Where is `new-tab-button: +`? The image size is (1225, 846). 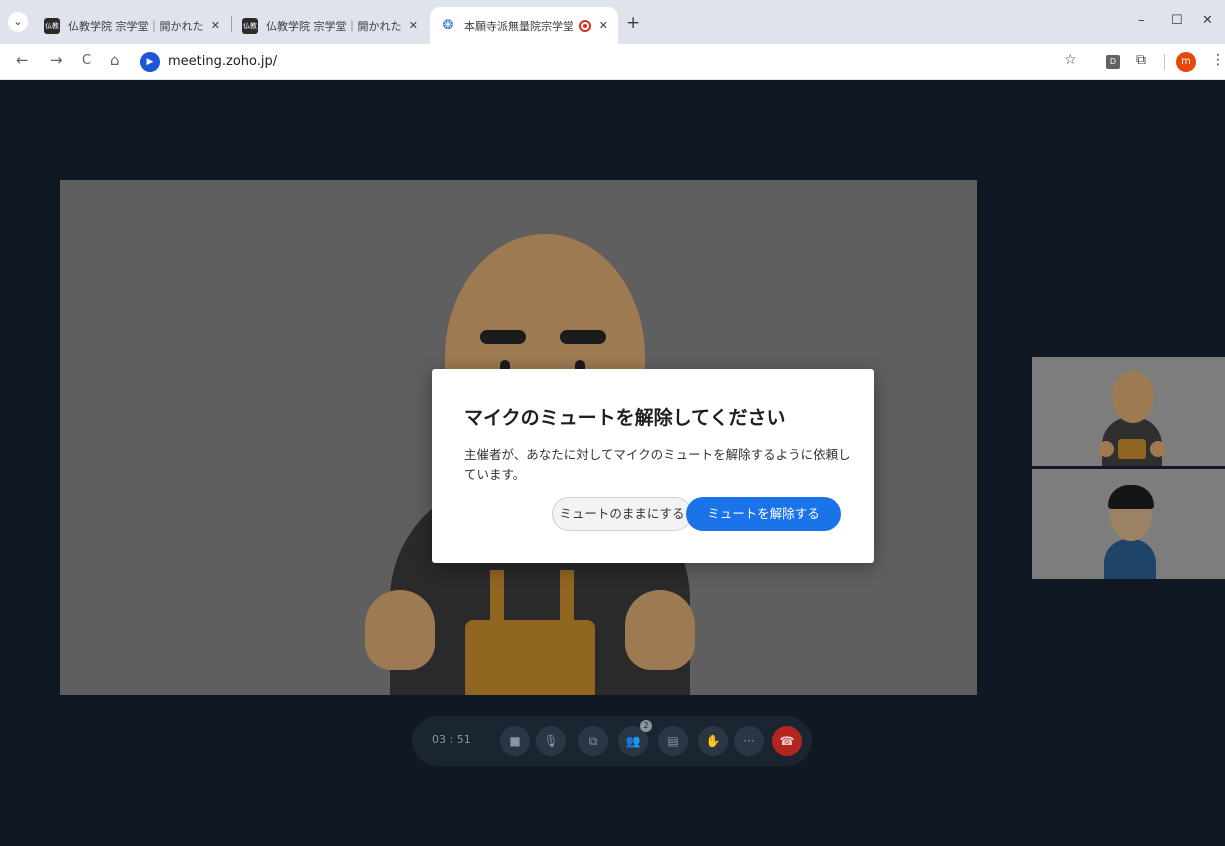
new-tab-button: + is located at coordinates (633, 23).